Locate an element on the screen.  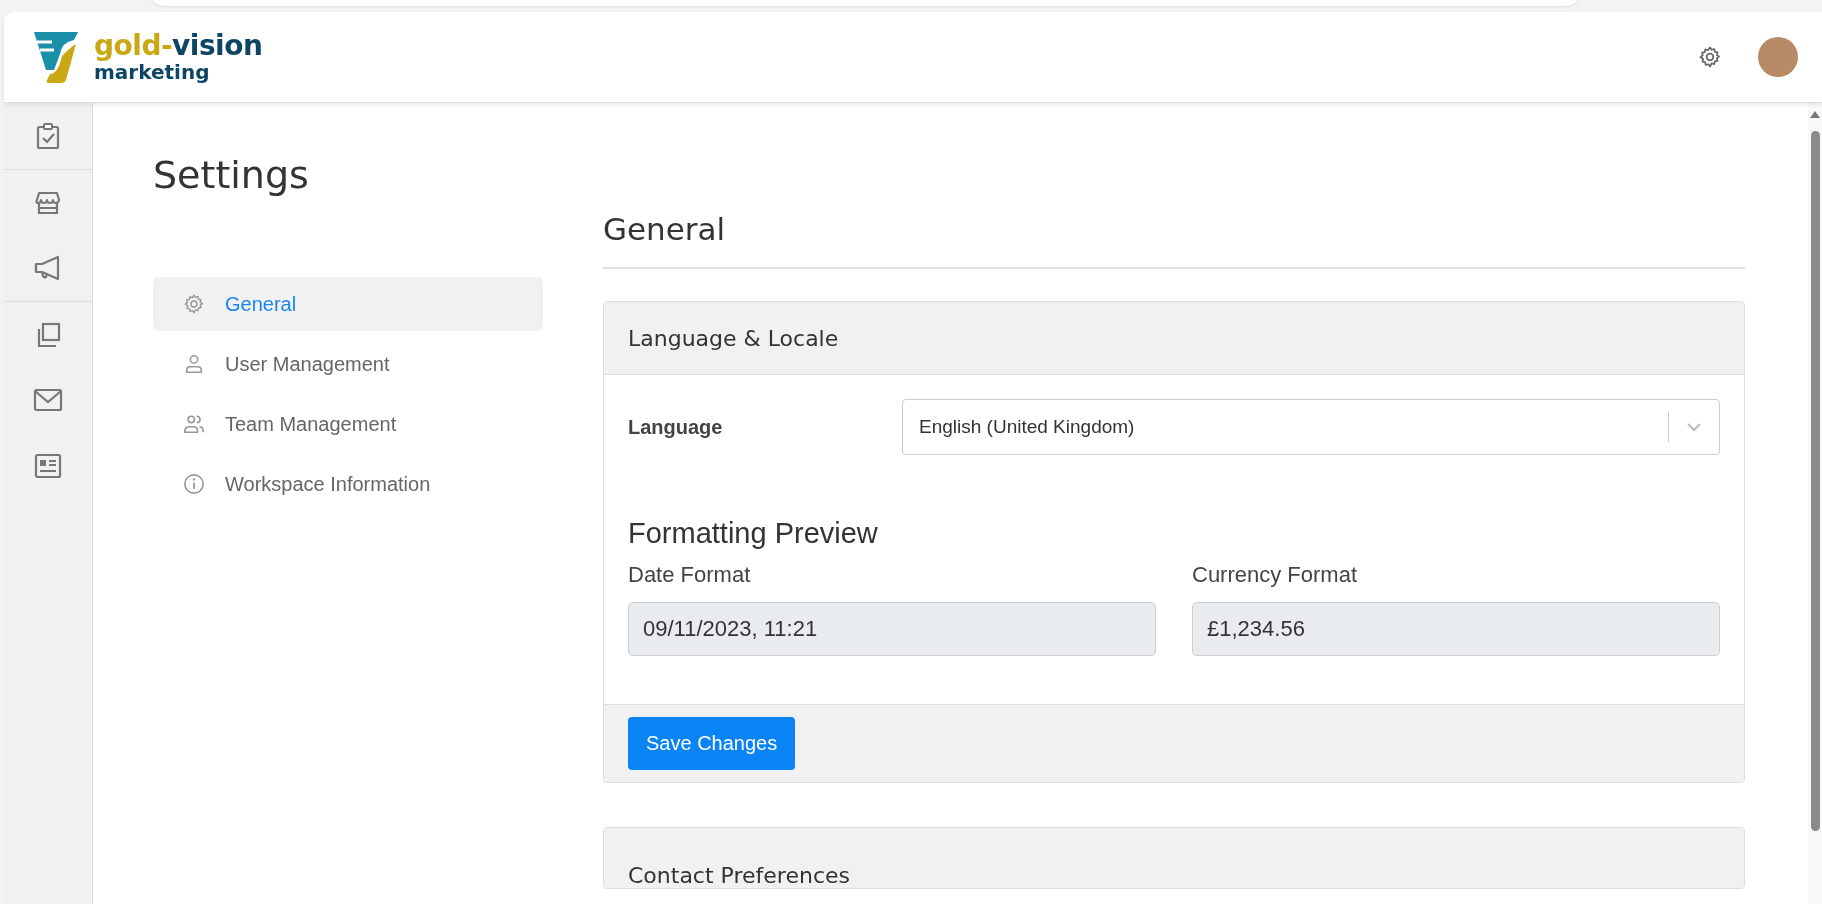
settings-nav-item: User Management is located at coordinates (348, 364).